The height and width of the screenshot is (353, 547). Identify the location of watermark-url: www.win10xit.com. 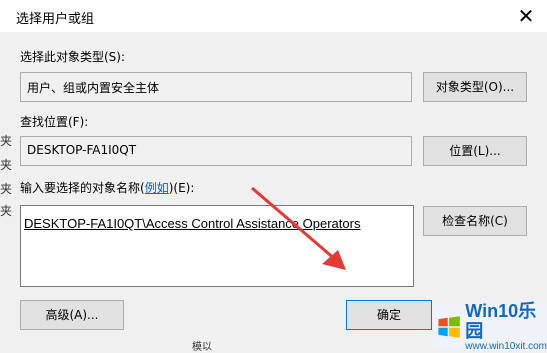
(506, 346).